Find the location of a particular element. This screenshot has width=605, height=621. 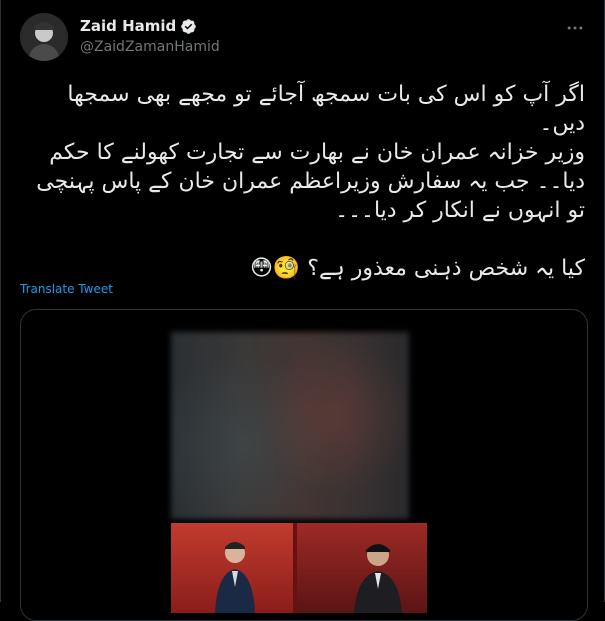

blurred-video-frame is located at coordinates (290, 425).